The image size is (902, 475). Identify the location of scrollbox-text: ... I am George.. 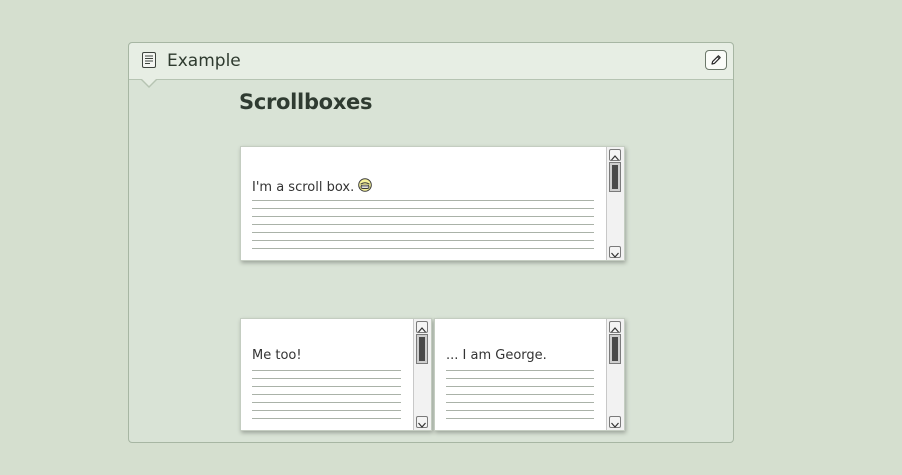
(496, 355).